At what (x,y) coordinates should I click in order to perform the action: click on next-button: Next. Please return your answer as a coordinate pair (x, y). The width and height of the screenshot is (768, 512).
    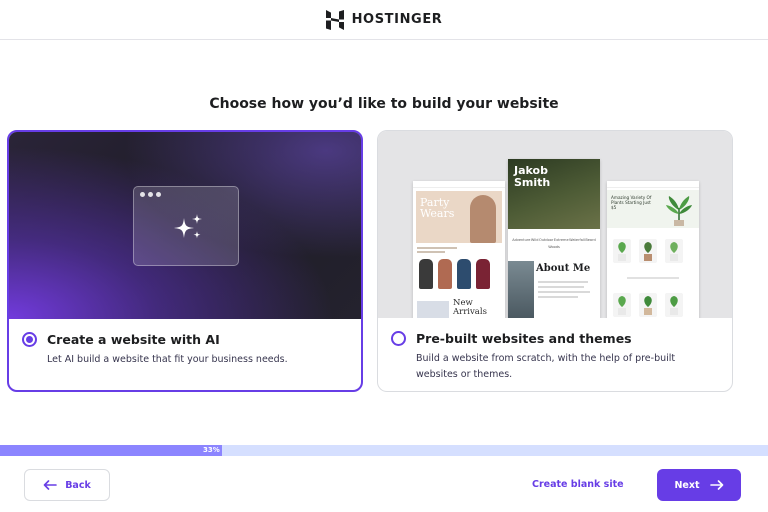
    Looking at the image, I should click on (699, 485).